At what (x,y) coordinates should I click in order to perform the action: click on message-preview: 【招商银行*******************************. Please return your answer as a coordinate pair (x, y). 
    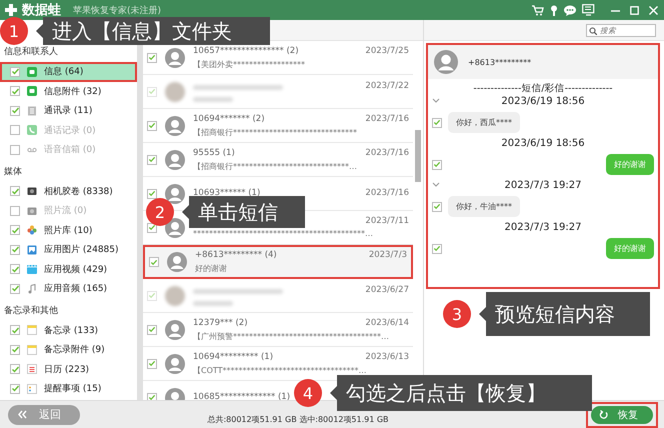
    Looking at the image, I should click on (275, 132).